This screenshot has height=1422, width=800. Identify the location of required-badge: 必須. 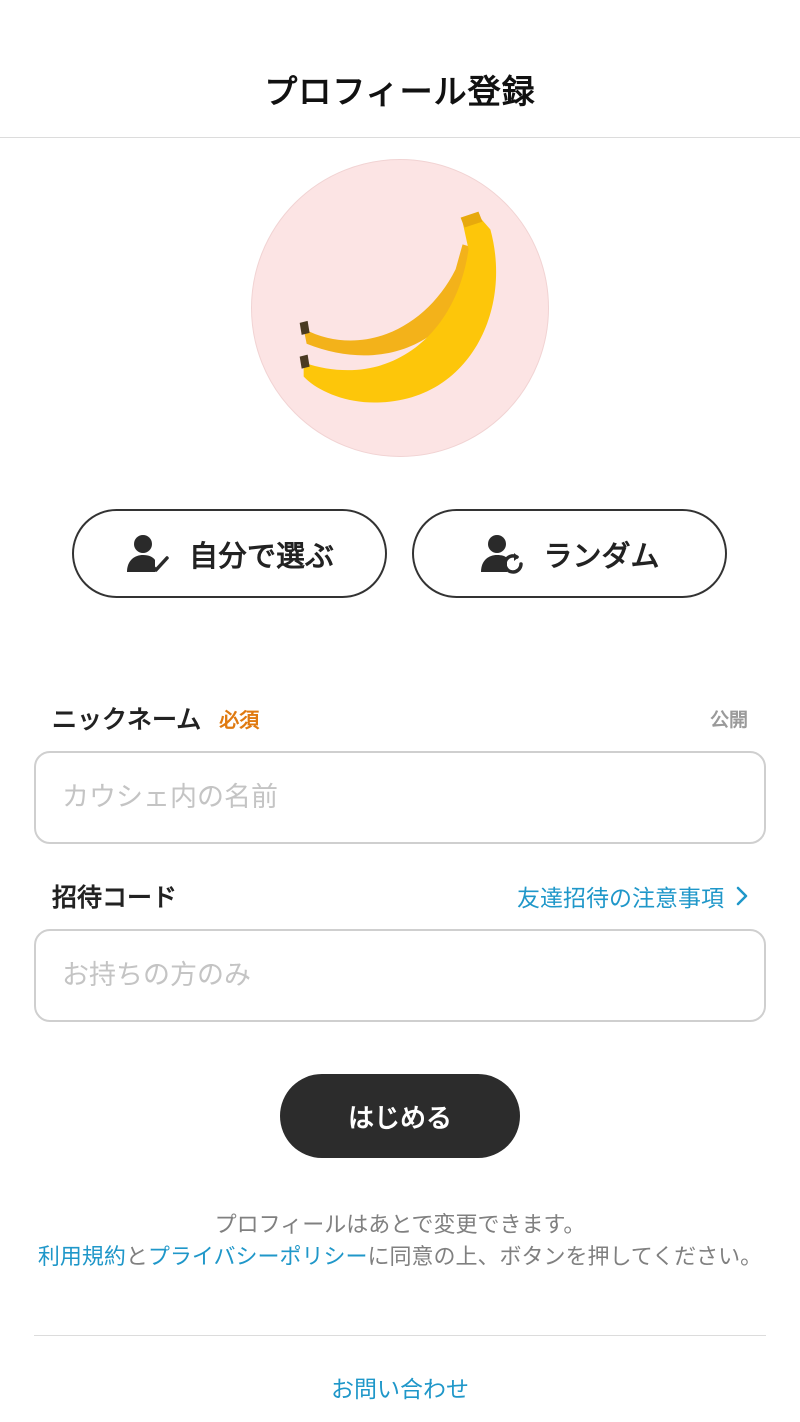
(239, 719).